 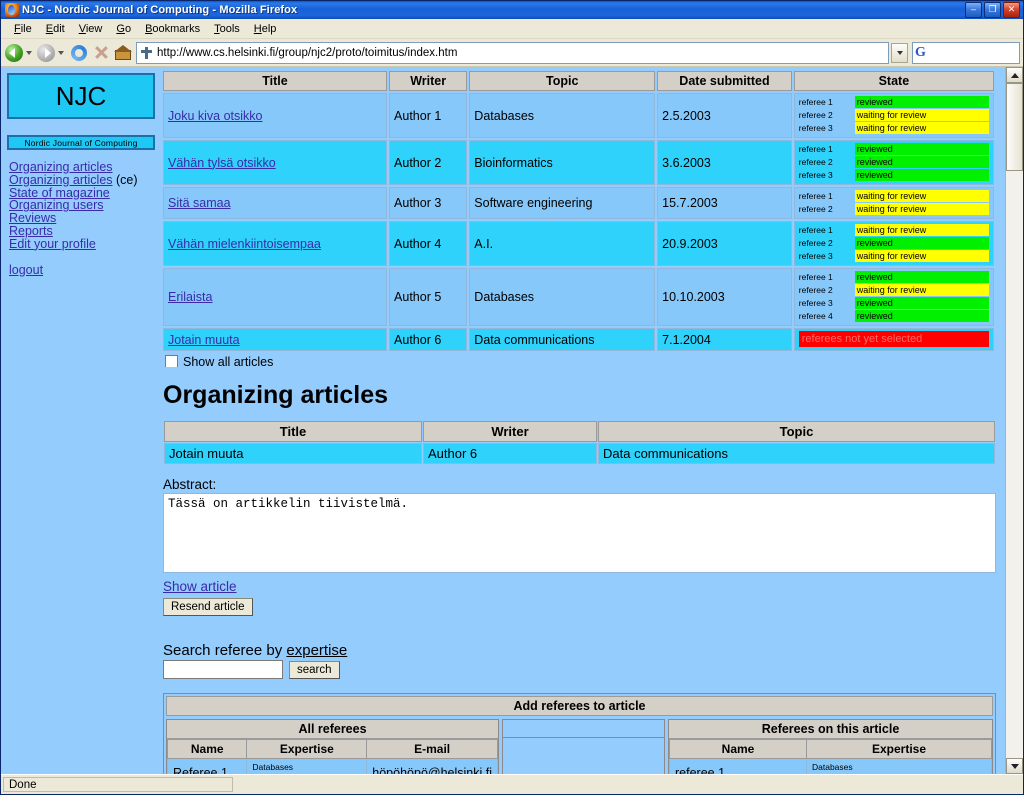 What do you see at coordinates (190, 297) in the screenshot?
I see `article-title-link: Erilaista` at bounding box center [190, 297].